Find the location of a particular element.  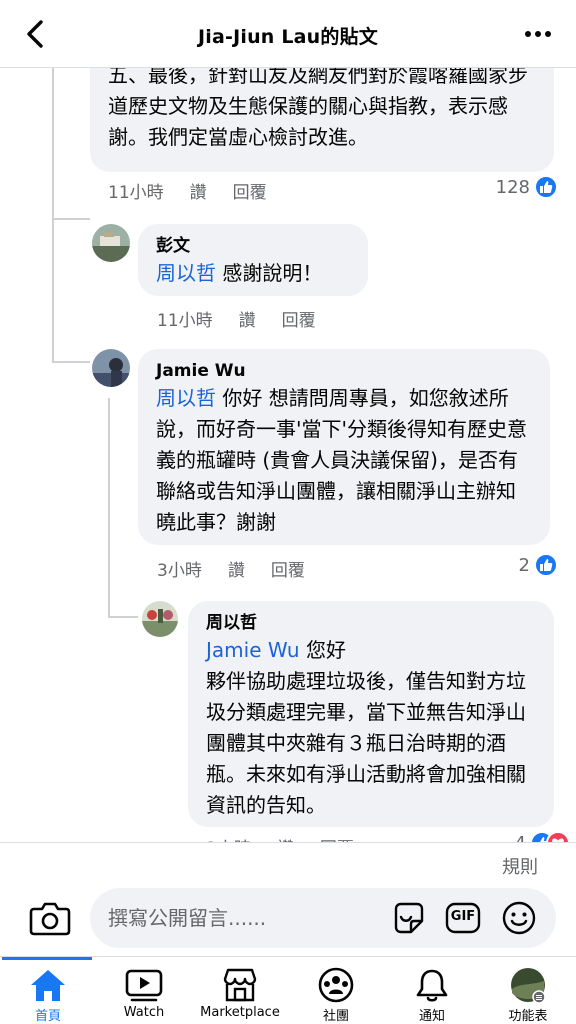

more-dots-icon is located at coordinates (538, 34).